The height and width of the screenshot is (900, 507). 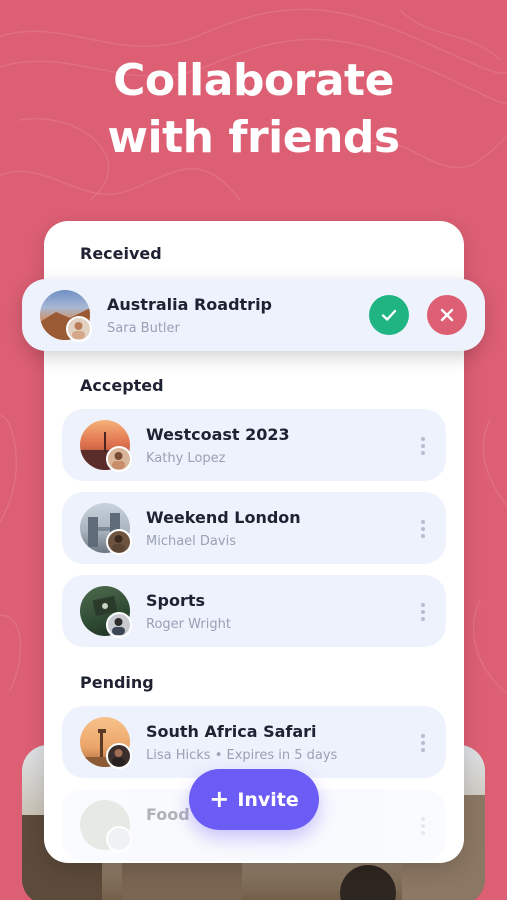 I want to click on close-icon, so click(x=447, y=315).